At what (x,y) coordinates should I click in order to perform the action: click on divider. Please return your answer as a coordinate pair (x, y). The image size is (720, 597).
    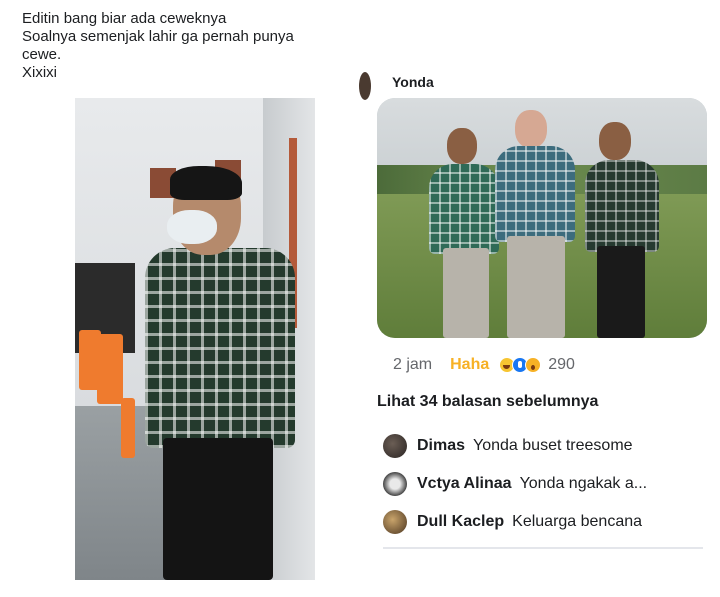
    Looking at the image, I should click on (543, 548).